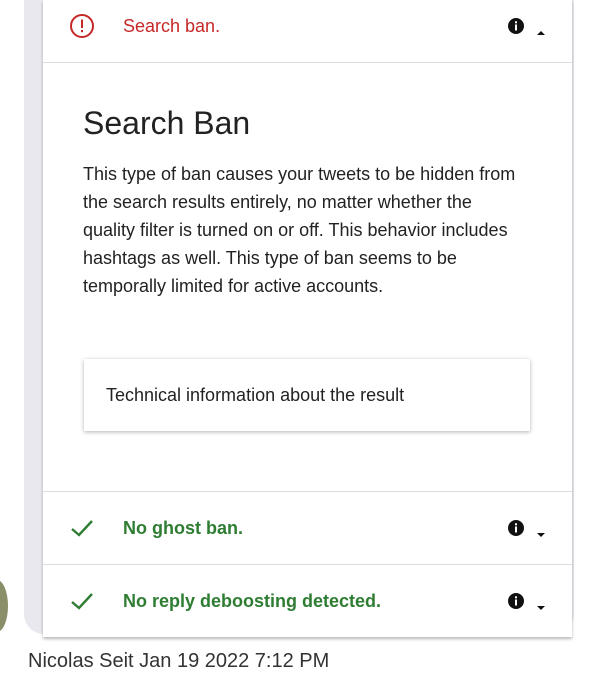  Describe the element at coordinates (307, 527) in the screenshot. I see `check-ghost-ban: No ghost ban.` at that location.